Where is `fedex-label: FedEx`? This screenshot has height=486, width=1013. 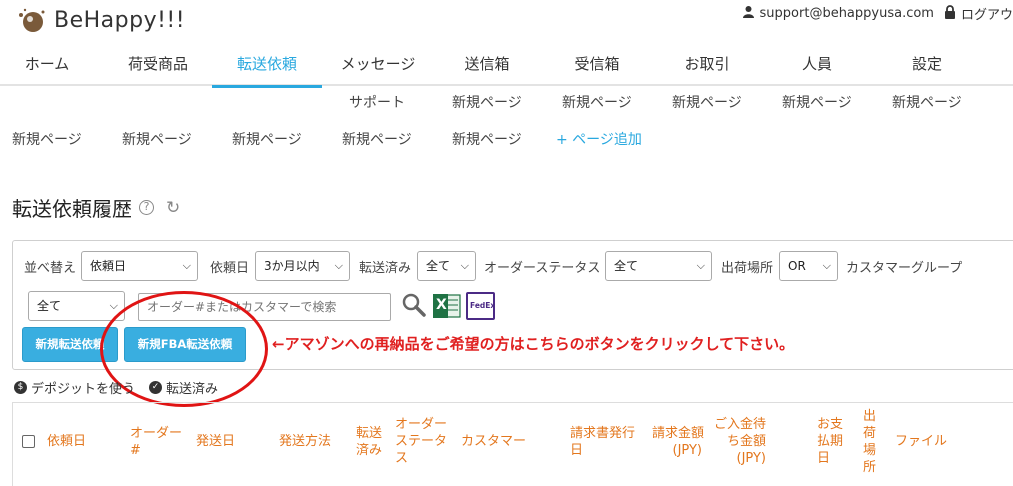
fedex-label: FedEx is located at coordinates (483, 305).